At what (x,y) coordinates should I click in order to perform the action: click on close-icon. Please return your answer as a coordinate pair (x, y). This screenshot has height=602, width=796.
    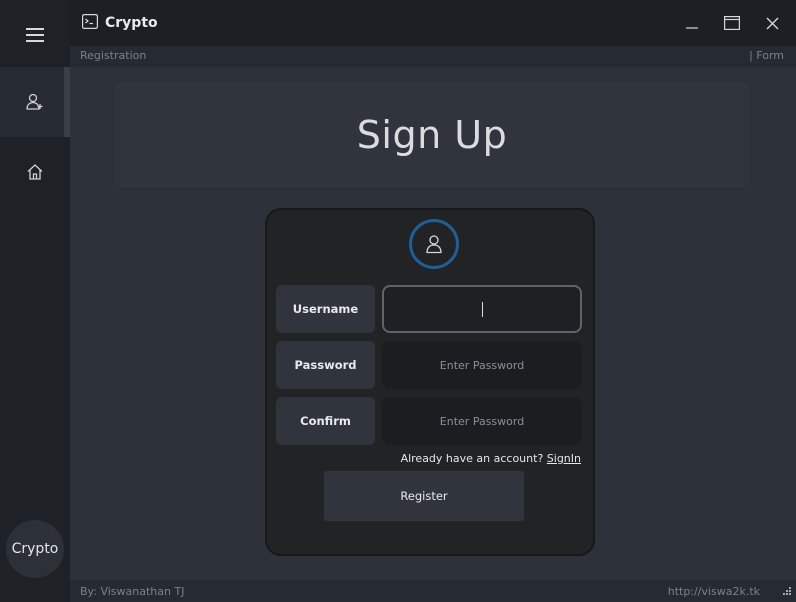
    Looking at the image, I should click on (772, 23).